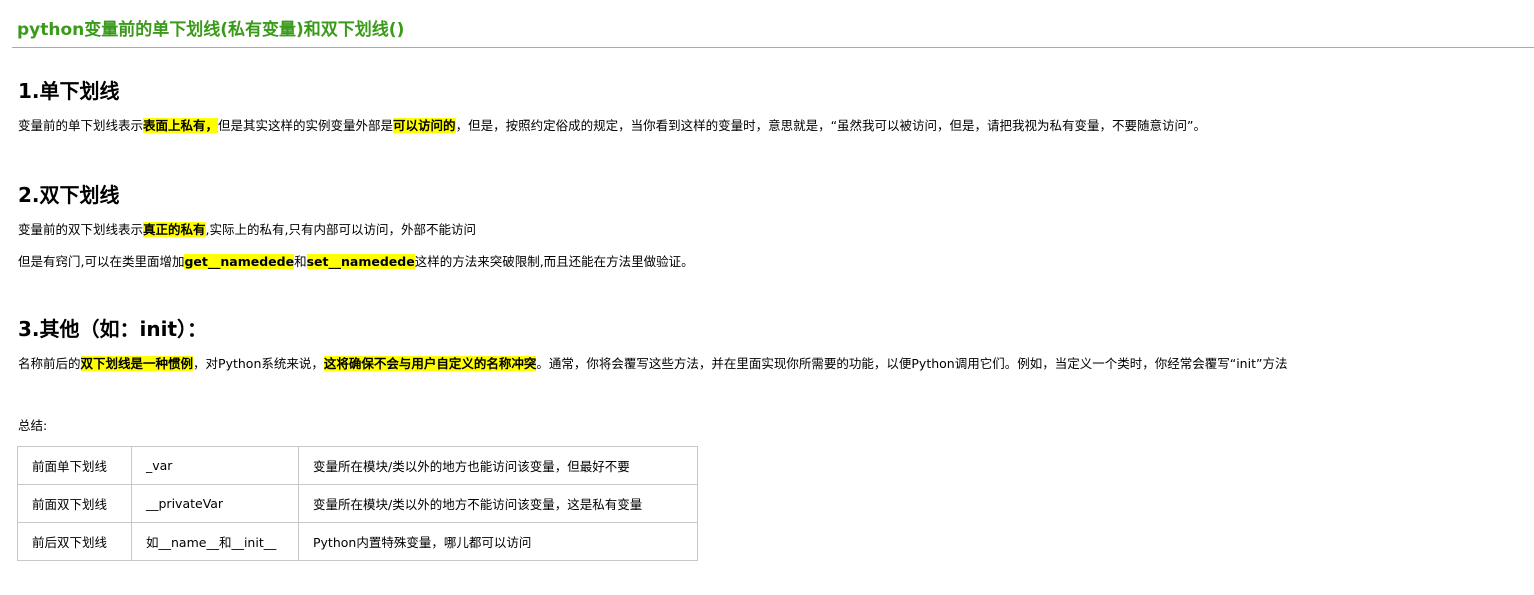 Image resolution: width=1534 pixels, height=595 pixels. Describe the element at coordinates (69, 195) in the screenshot. I see `section-heading-double-underscore: 2.双下划线` at that location.